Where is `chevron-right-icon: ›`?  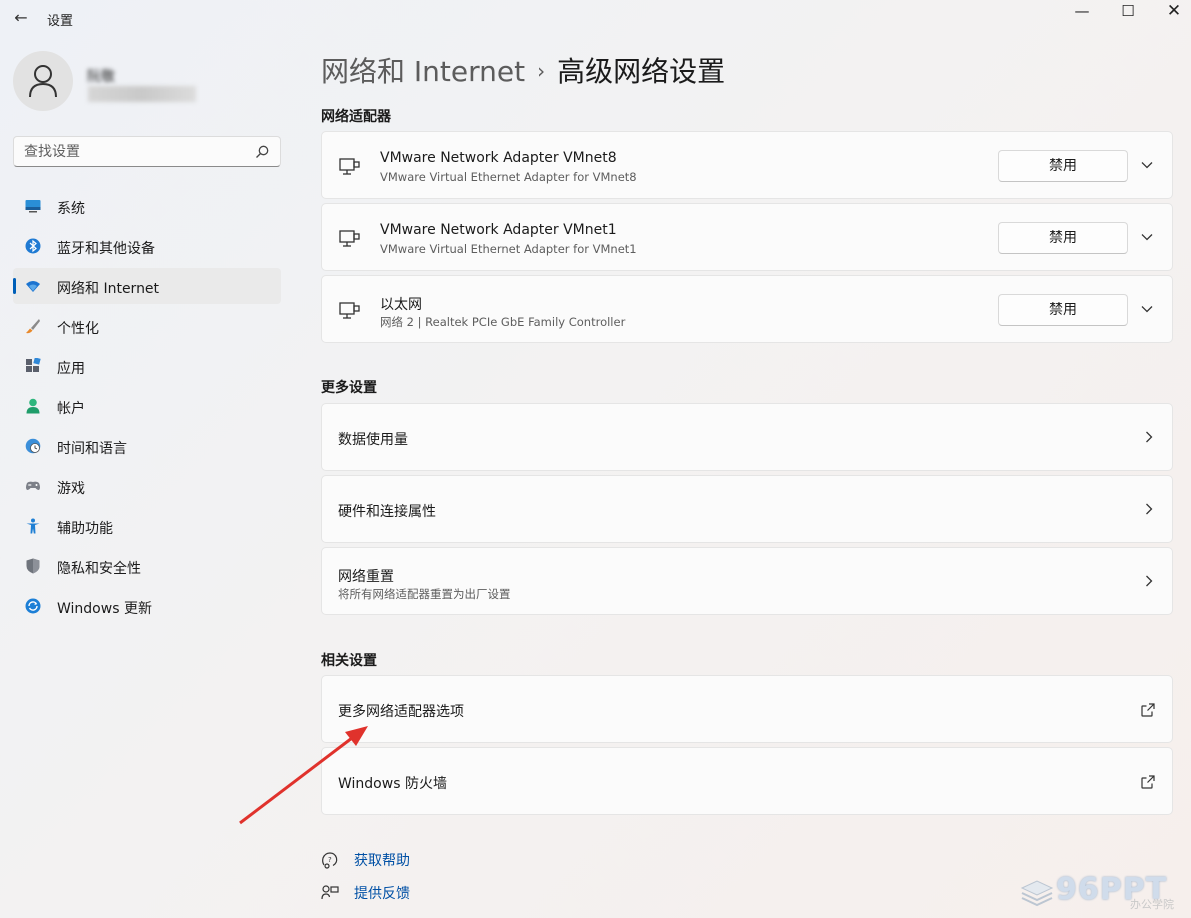
chevron-right-icon: › is located at coordinates (541, 71).